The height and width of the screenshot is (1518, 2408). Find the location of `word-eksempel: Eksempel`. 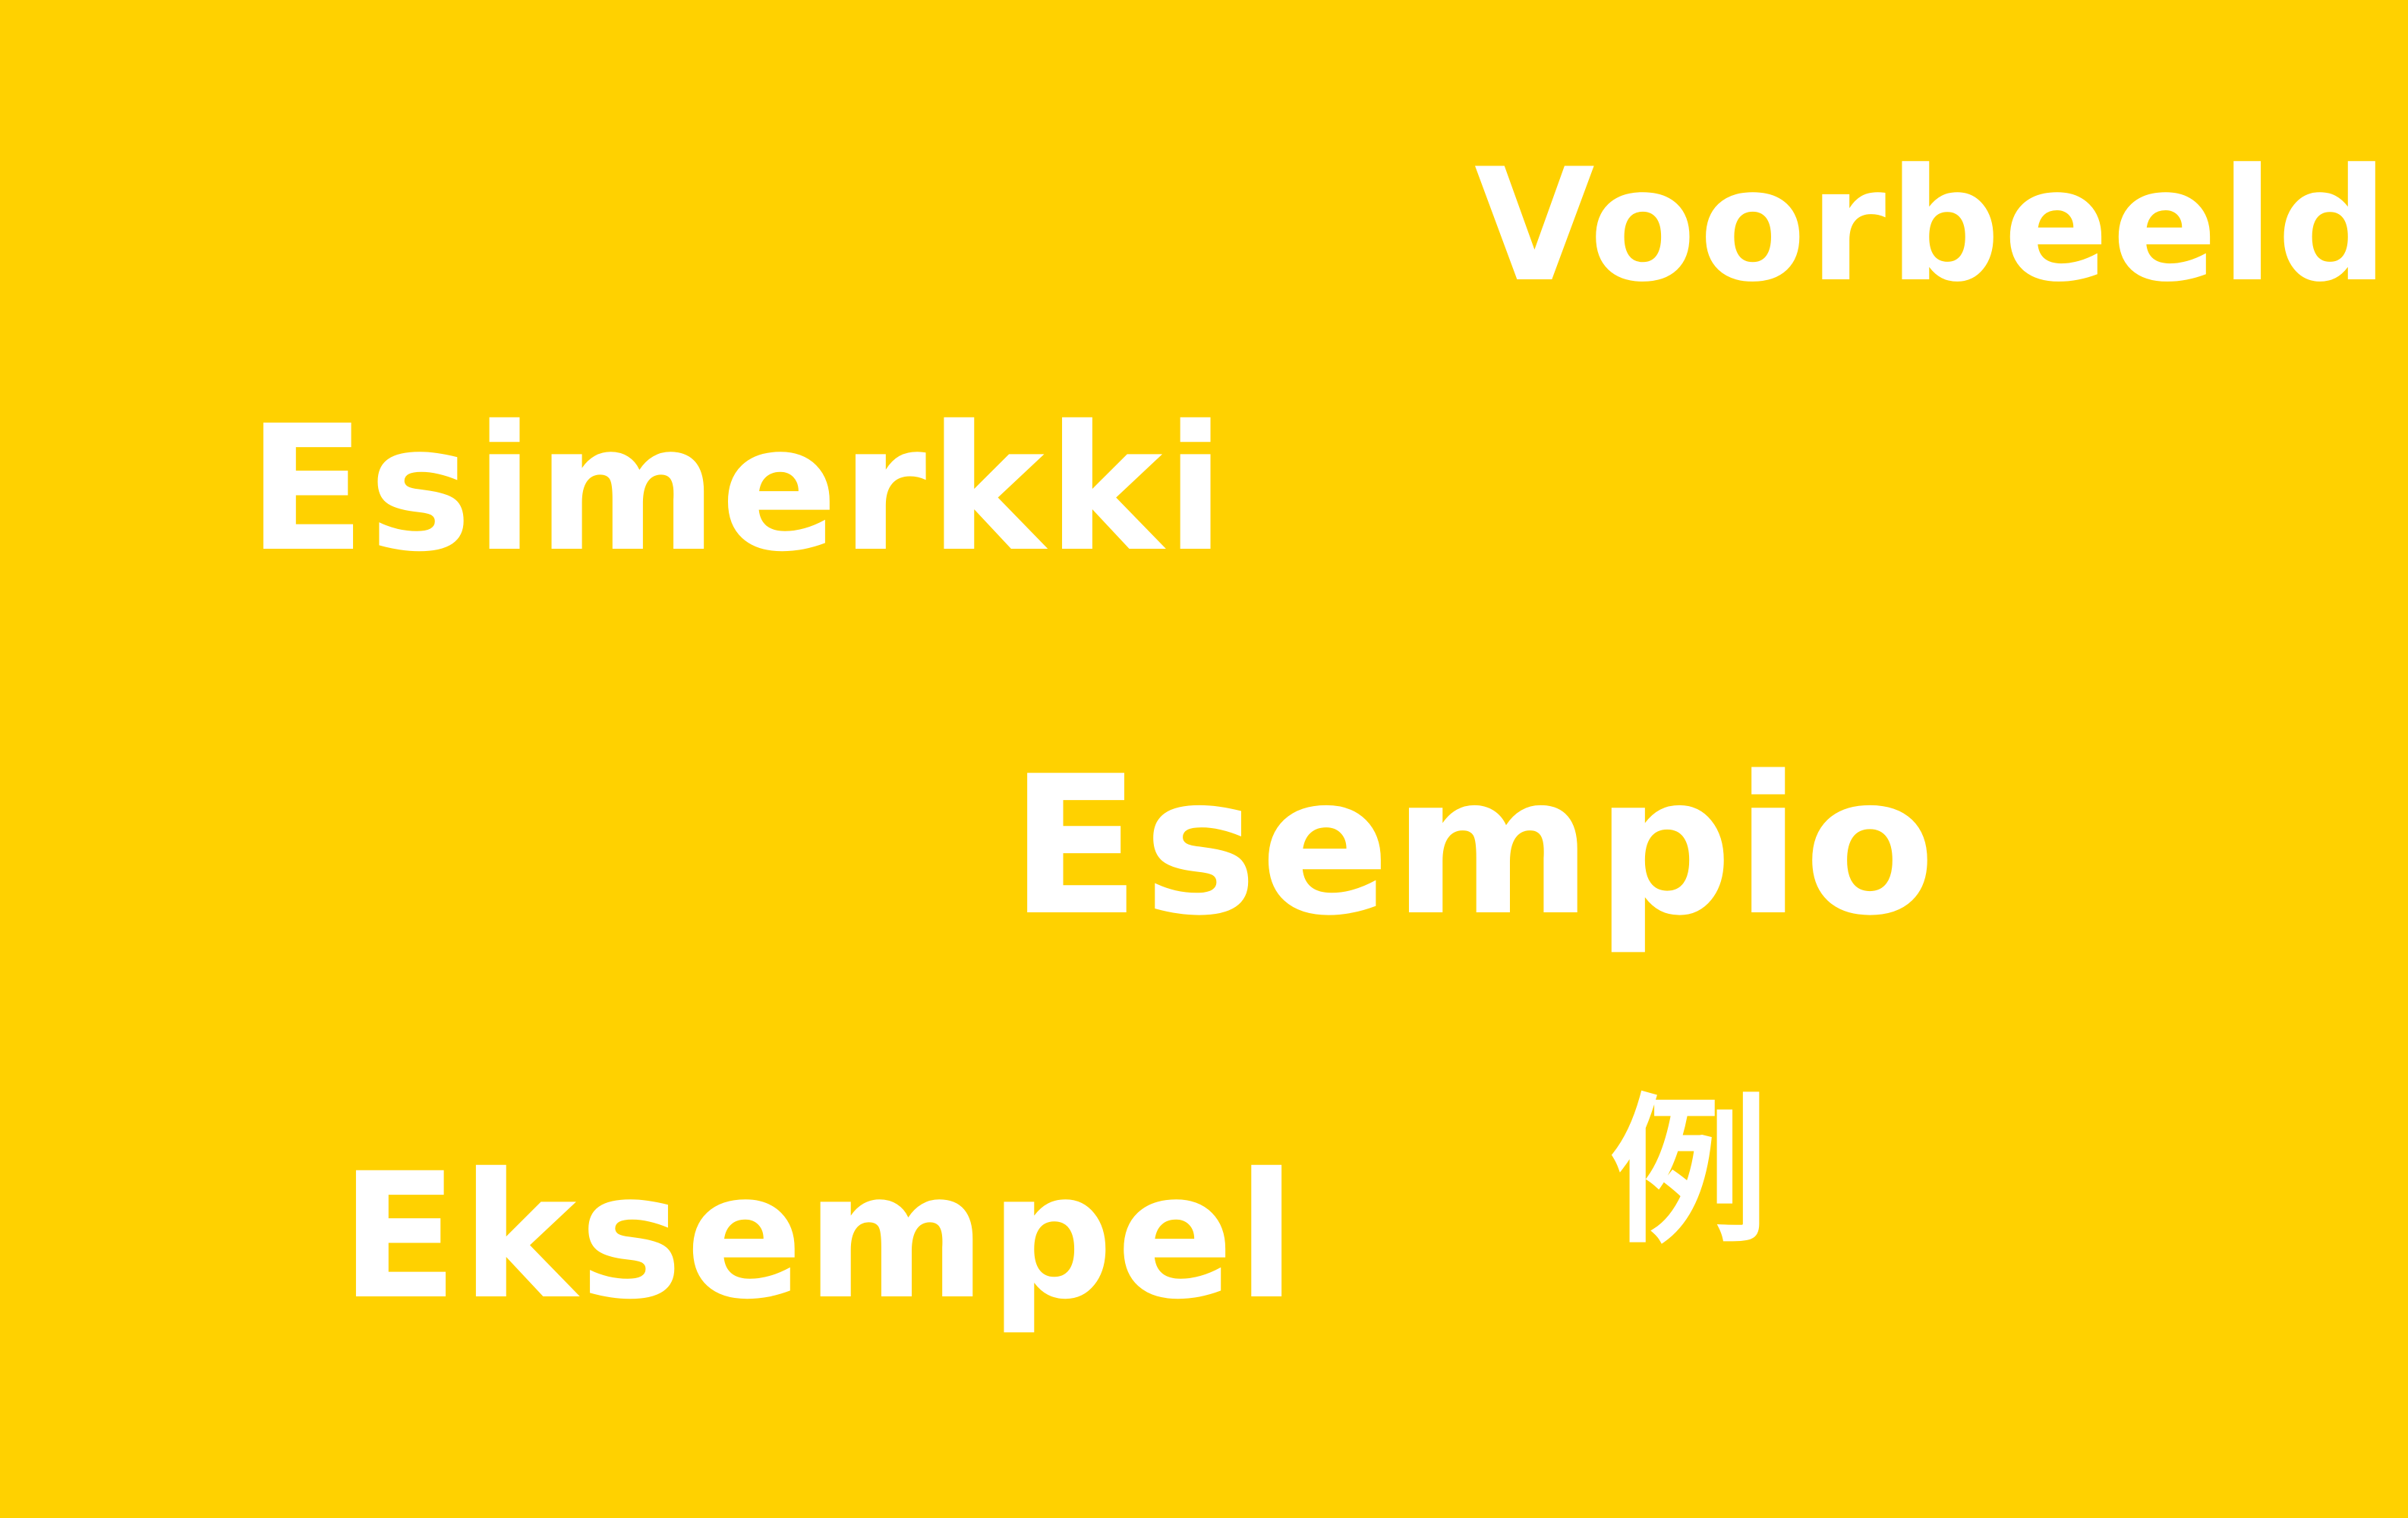

word-eksempel: Eksempel is located at coordinates (820, 1236).